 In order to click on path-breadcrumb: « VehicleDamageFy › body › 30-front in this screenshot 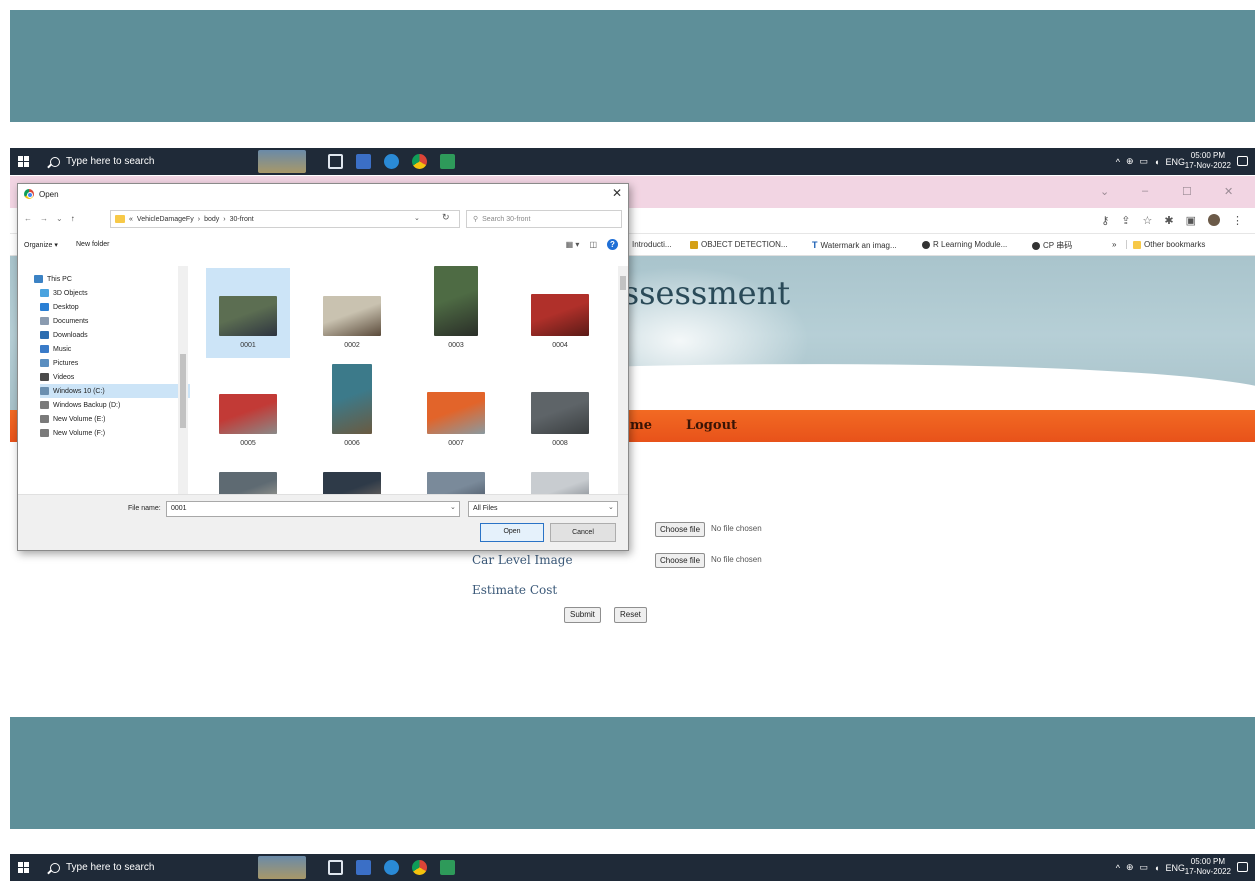, I will do `click(285, 219)`.